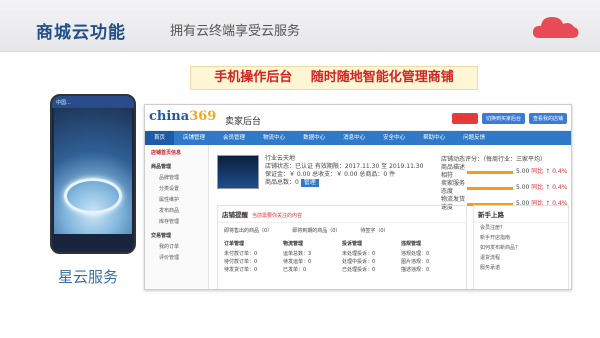 This screenshot has height=338, width=600. What do you see at coordinates (253, 77) in the screenshot?
I see `slogan-part1: 手机操作后台` at bounding box center [253, 77].